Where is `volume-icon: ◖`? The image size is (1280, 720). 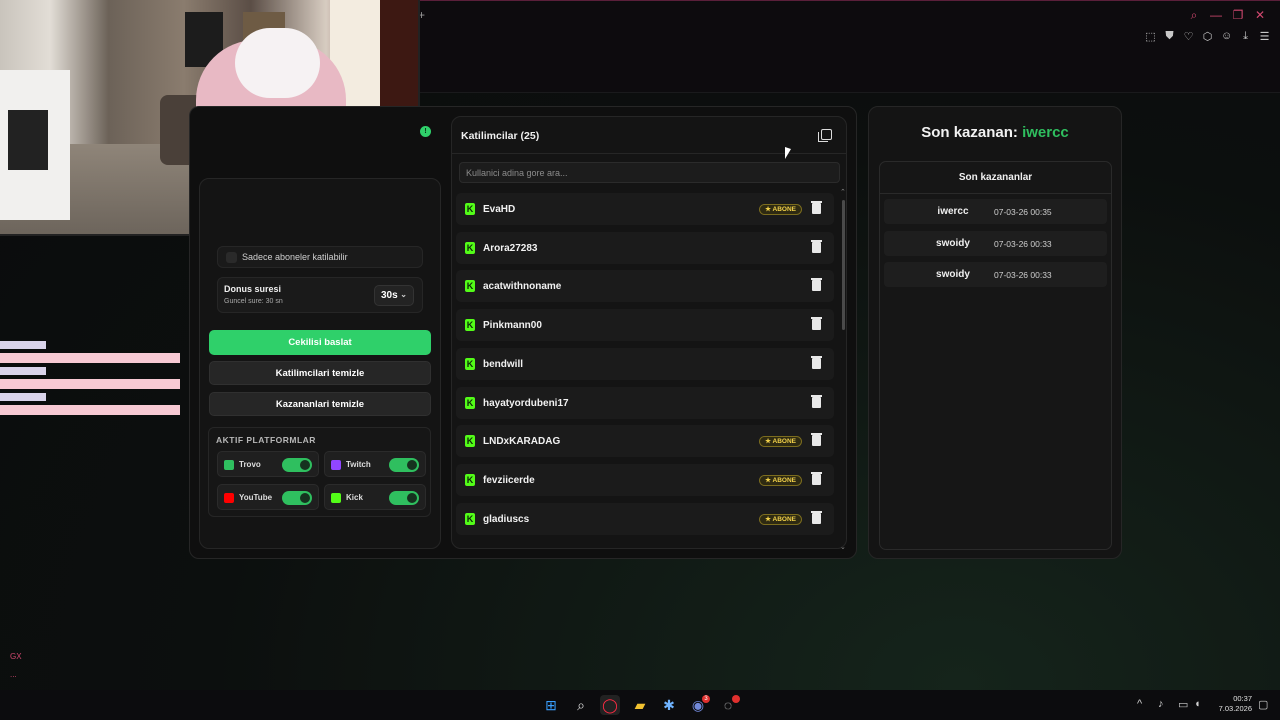
volume-icon: ◖ is located at coordinates (1197, 704).